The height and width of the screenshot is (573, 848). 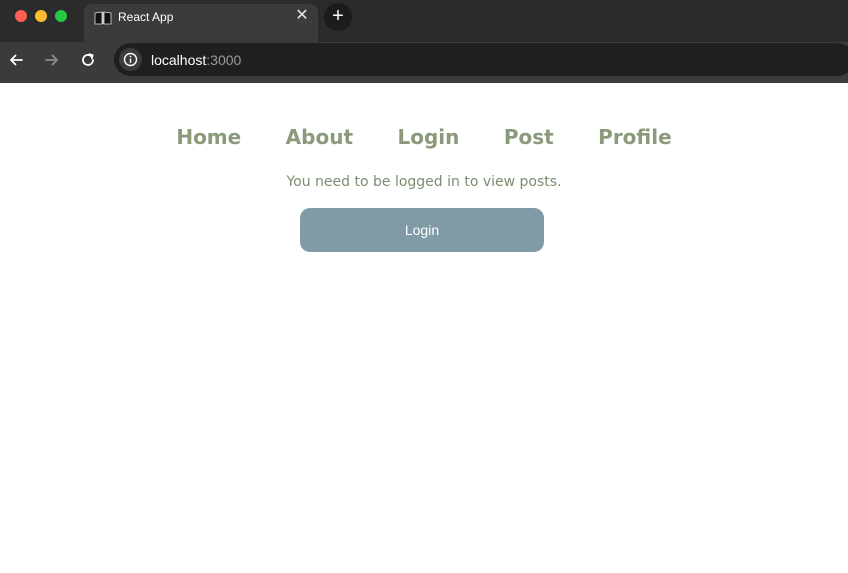 I want to click on url-host: localhost, so click(x=179, y=60).